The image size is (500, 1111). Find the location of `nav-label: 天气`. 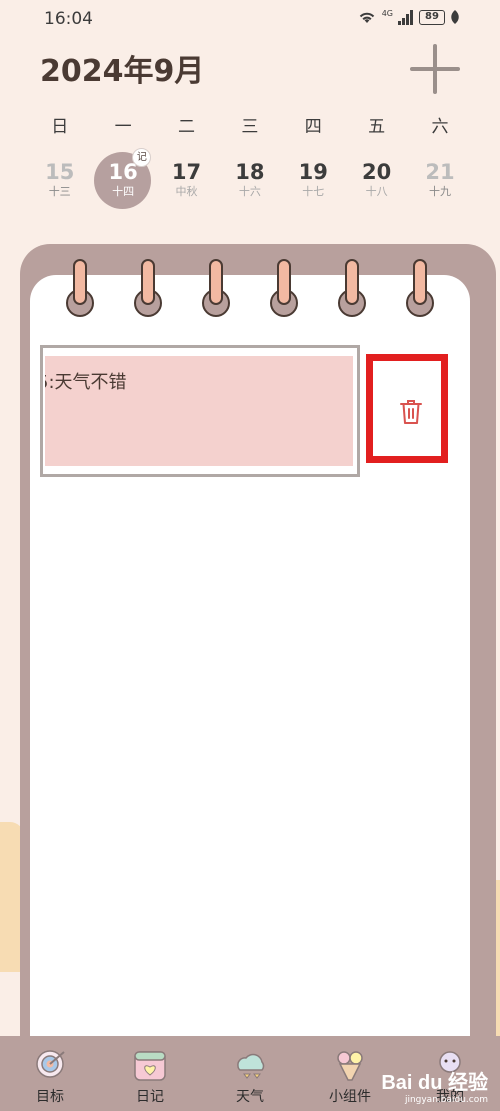

nav-label: 天气 is located at coordinates (250, 1097).